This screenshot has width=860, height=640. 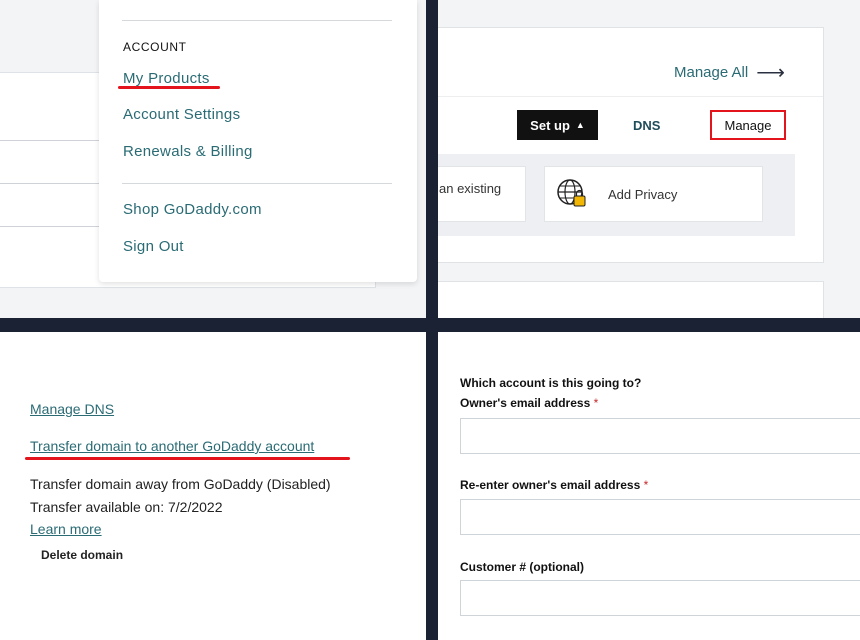 What do you see at coordinates (153, 246) in the screenshot?
I see `menu-item-sign-out: Sign Out` at bounding box center [153, 246].